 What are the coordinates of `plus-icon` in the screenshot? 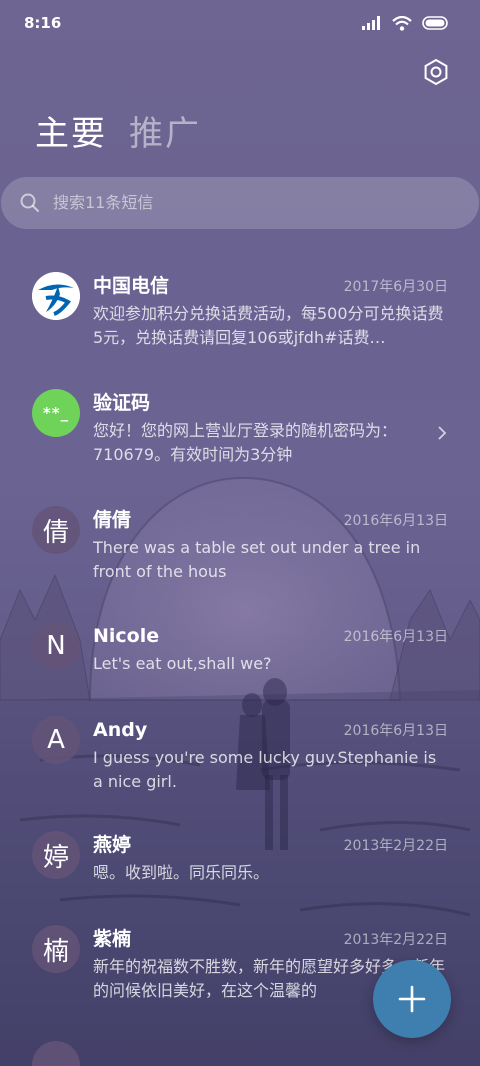 It's located at (412, 999).